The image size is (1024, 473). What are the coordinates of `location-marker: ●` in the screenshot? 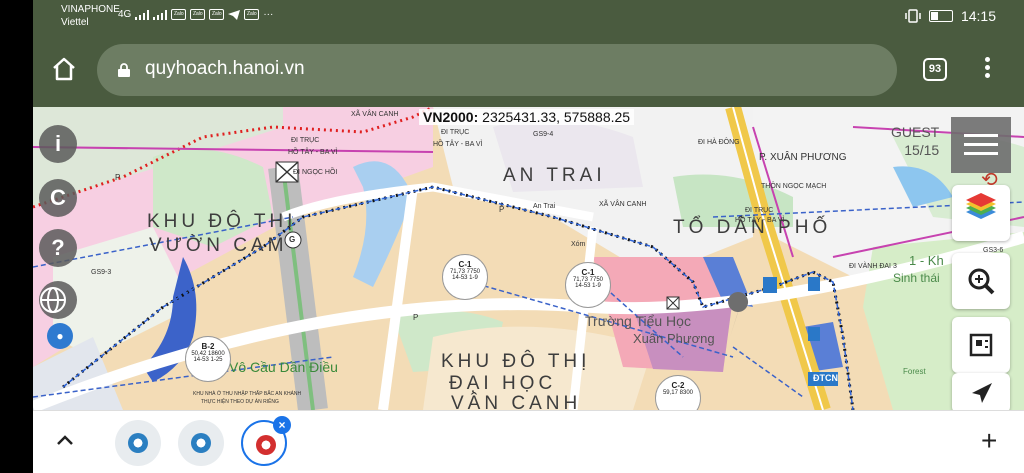 It's located at (60, 336).